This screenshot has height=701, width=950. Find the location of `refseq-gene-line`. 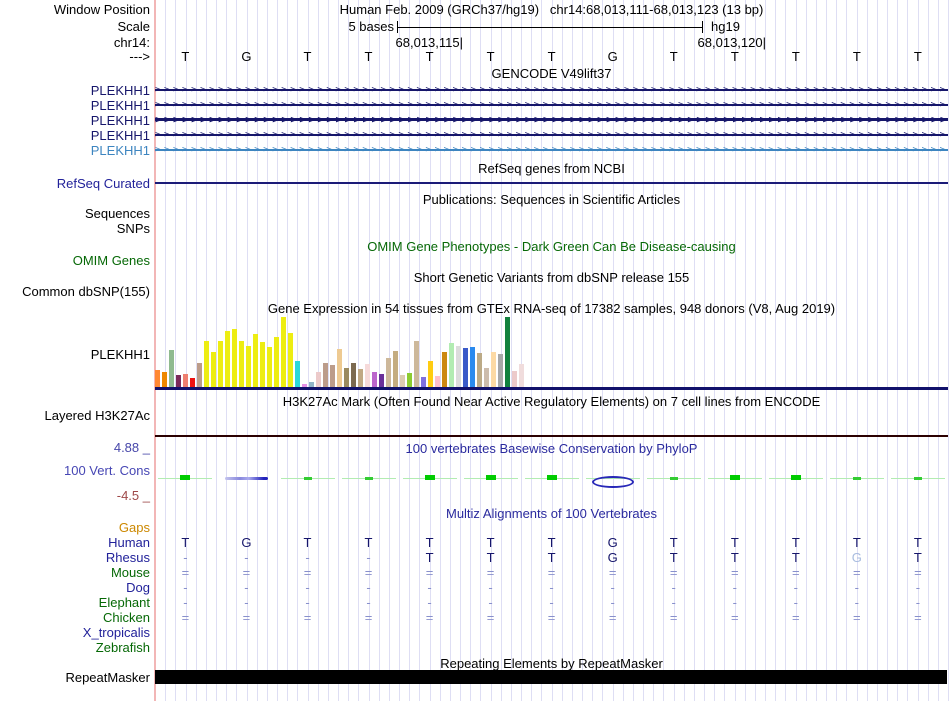

refseq-gene-line is located at coordinates (551, 183).